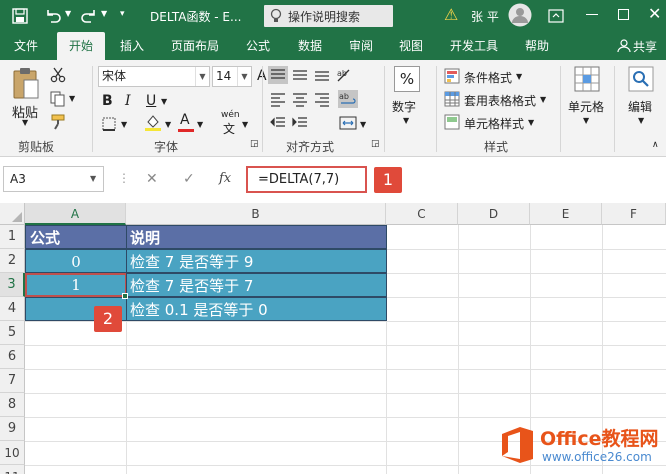 Image resolution: width=666 pixels, height=474 pixels. What do you see at coordinates (230, 115) in the screenshot?
I see `phonetic-wen-label: wén` at bounding box center [230, 115].